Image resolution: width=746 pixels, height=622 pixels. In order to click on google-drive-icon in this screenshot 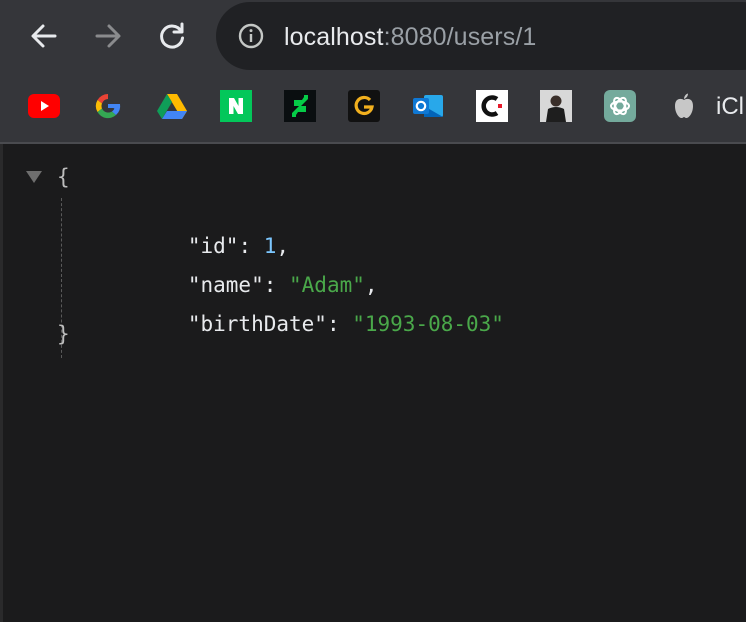, I will do `click(172, 106)`.